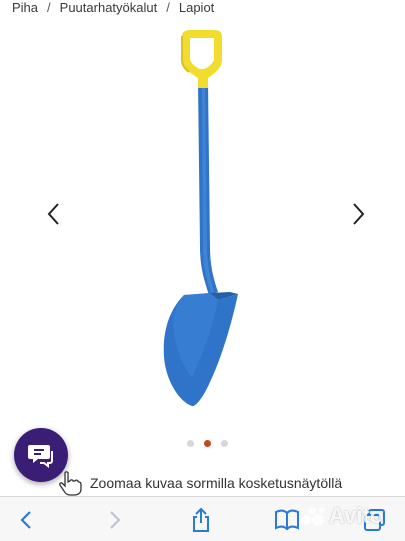 This screenshot has height=541, width=405. What do you see at coordinates (70, 483) in the screenshot?
I see `hand-pointer-icon` at bounding box center [70, 483].